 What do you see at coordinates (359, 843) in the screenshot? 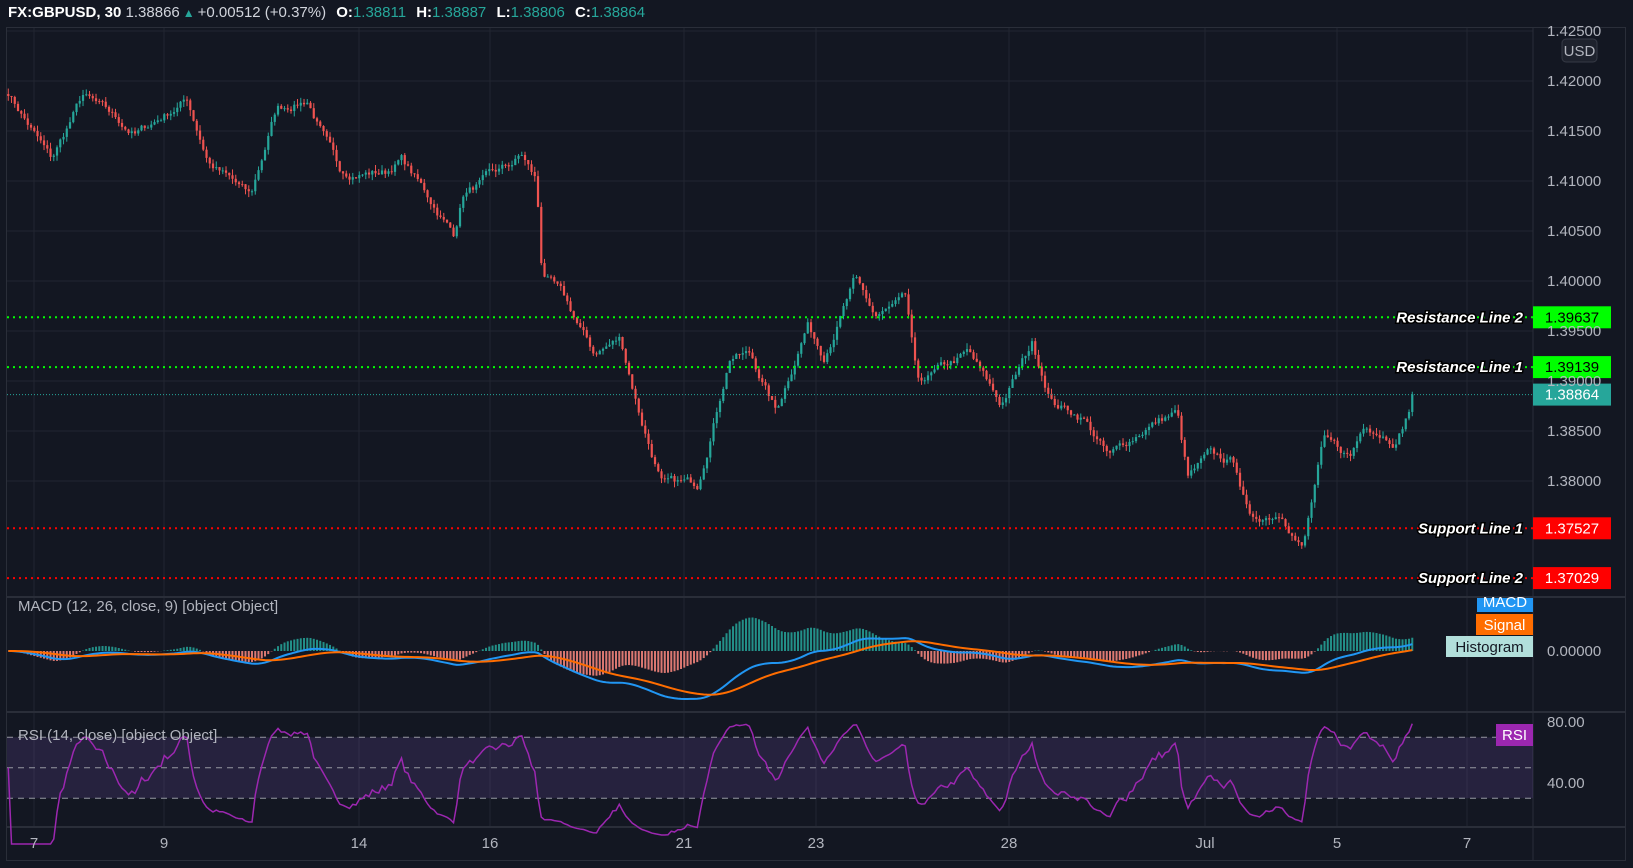
I see `time-tick-label: 14` at bounding box center [359, 843].